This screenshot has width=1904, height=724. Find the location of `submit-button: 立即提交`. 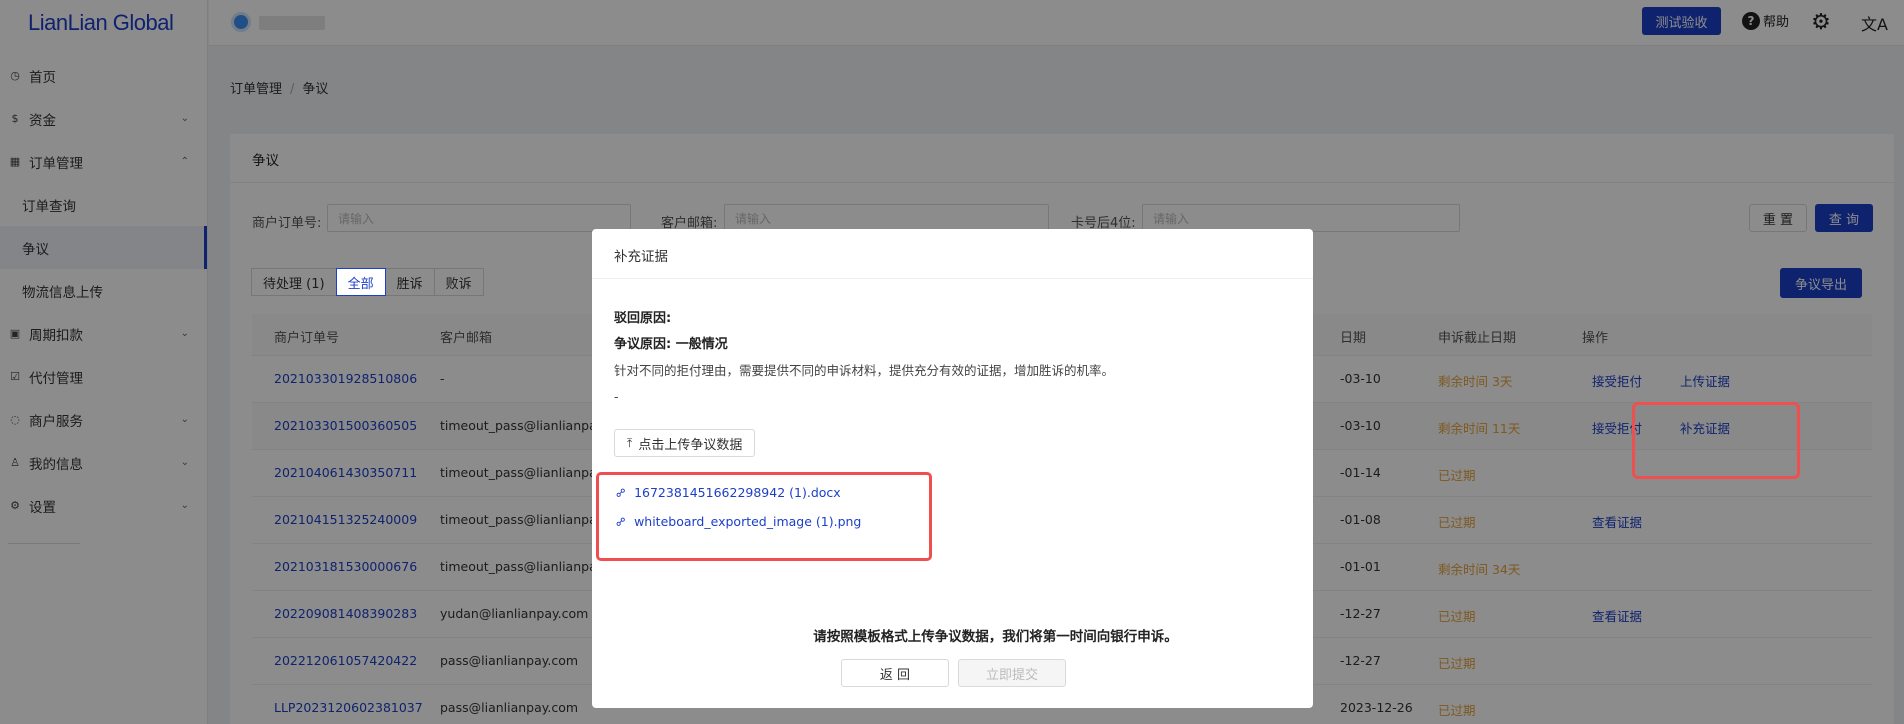

submit-button: 立即提交 is located at coordinates (1012, 673).